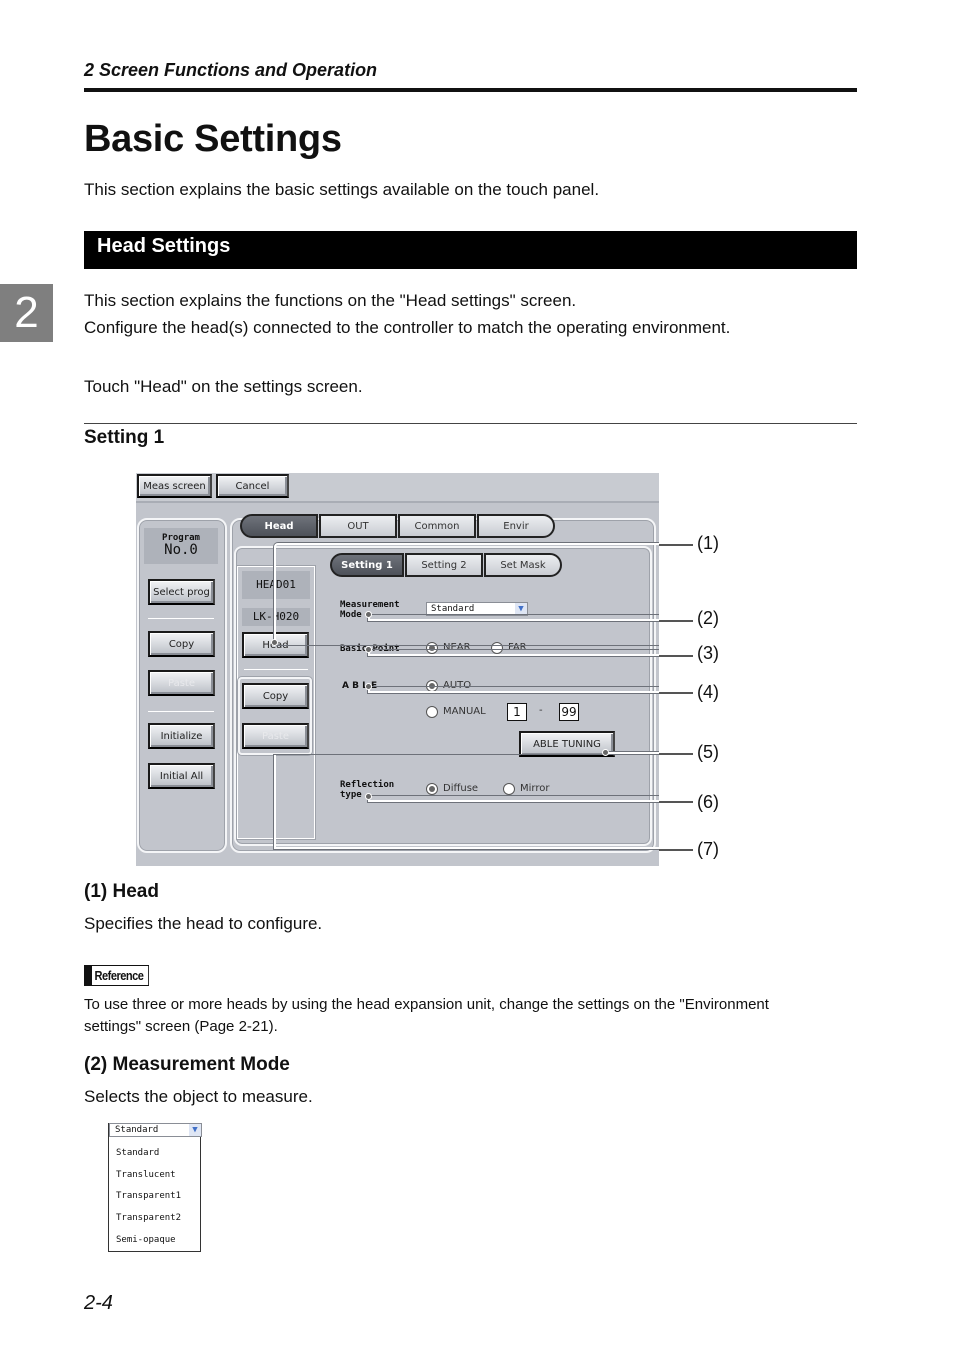  Describe the element at coordinates (279, 526) in the screenshot. I see `tab-head: Head` at that location.